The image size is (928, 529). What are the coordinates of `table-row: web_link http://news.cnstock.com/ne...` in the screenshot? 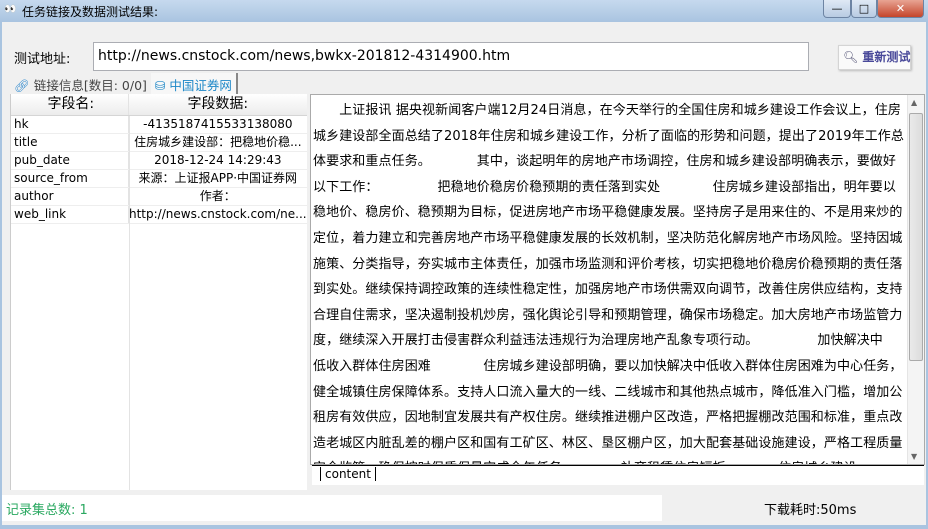 It's located at (159, 215).